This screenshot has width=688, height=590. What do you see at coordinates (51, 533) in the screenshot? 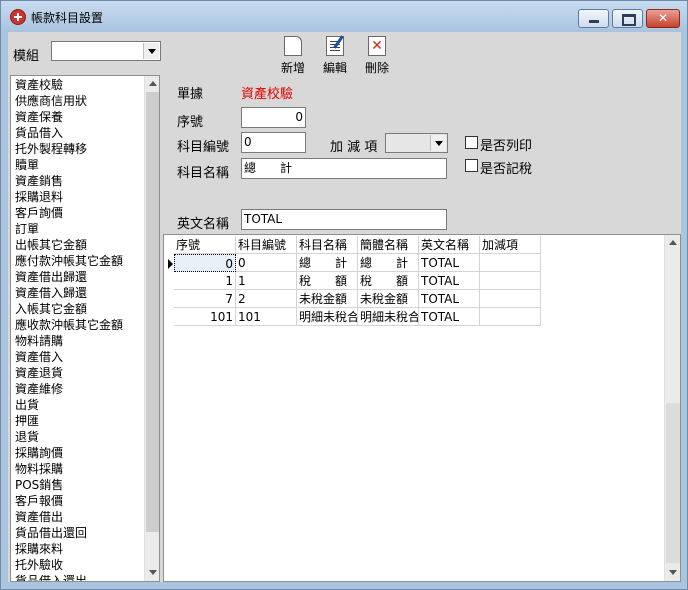
I see `list-item: 貨品借出還回` at bounding box center [51, 533].